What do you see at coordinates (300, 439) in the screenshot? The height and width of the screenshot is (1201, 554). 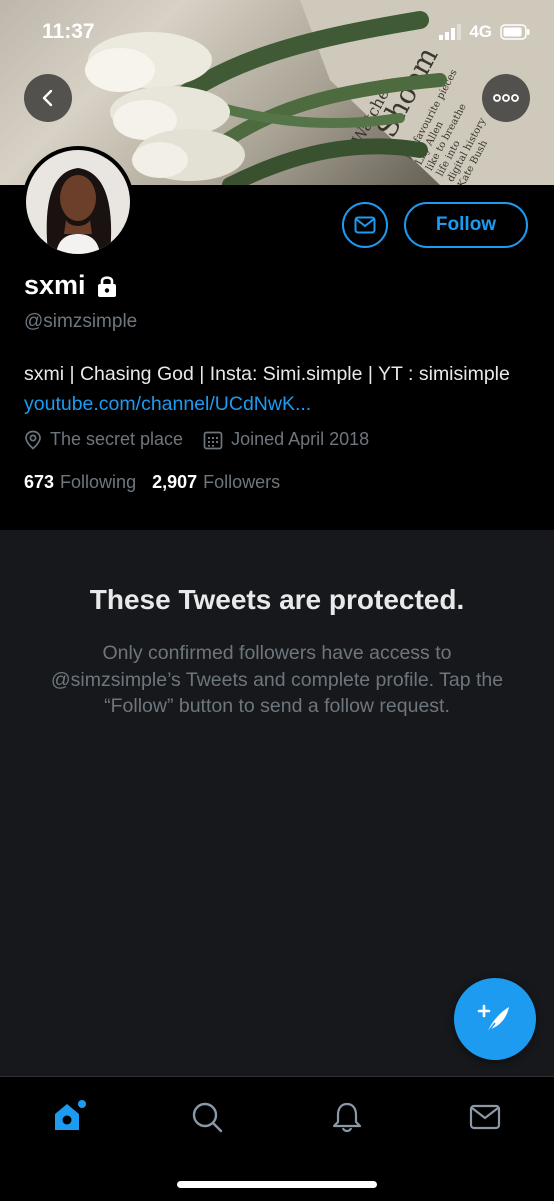 I see `joined-text: Joined April 2018` at bounding box center [300, 439].